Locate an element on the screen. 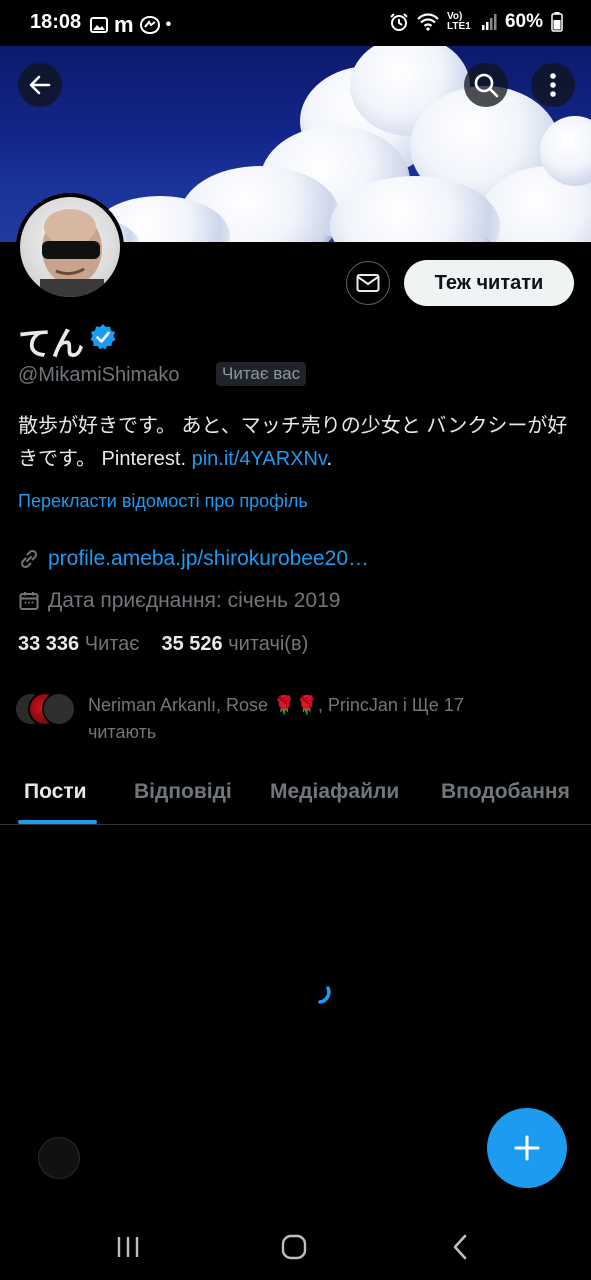  plus-icon is located at coordinates (527, 1148).